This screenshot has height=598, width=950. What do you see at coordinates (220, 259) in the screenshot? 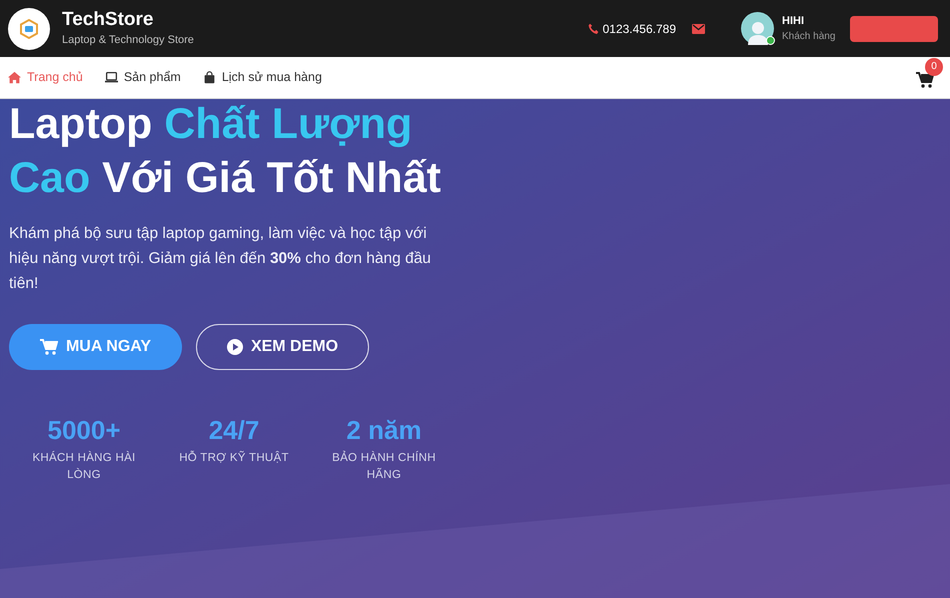
I see `hero-description: Khám phá bộ sưu tập laptop gaming, làm việc và học tập với hiệu năng vượt trội. Giảm giá lên đến 30% cho đơn hàng đầu tiên!` at bounding box center [220, 259].